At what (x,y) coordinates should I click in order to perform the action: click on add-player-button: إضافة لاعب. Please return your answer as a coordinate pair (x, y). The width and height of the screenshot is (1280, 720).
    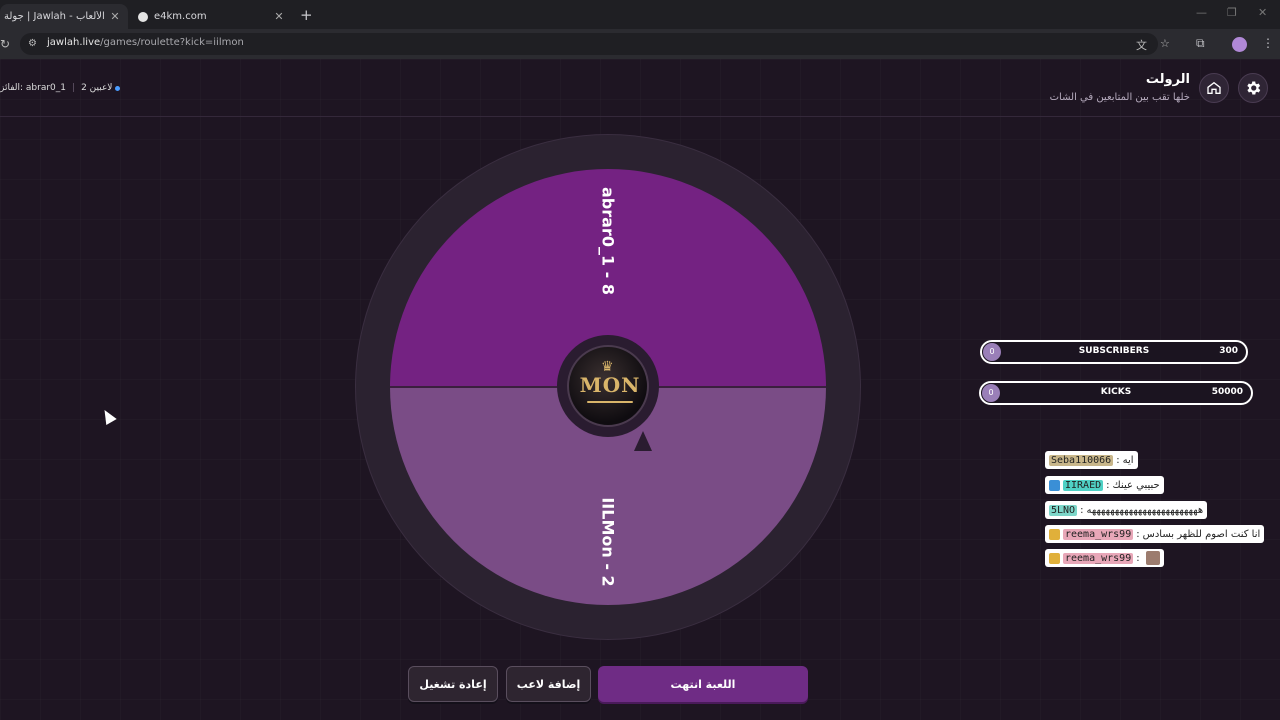
    Looking at the image, I should click on (548, 684).